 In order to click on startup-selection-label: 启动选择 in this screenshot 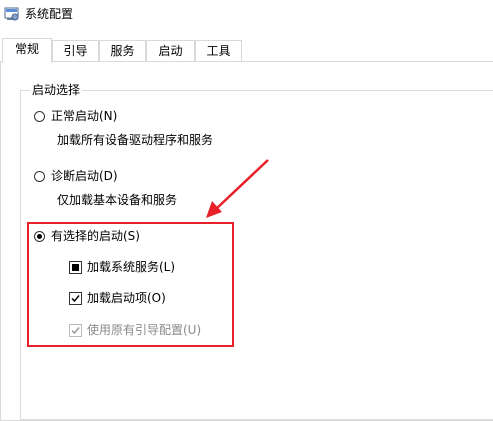, I will do `click(56, 90)`.